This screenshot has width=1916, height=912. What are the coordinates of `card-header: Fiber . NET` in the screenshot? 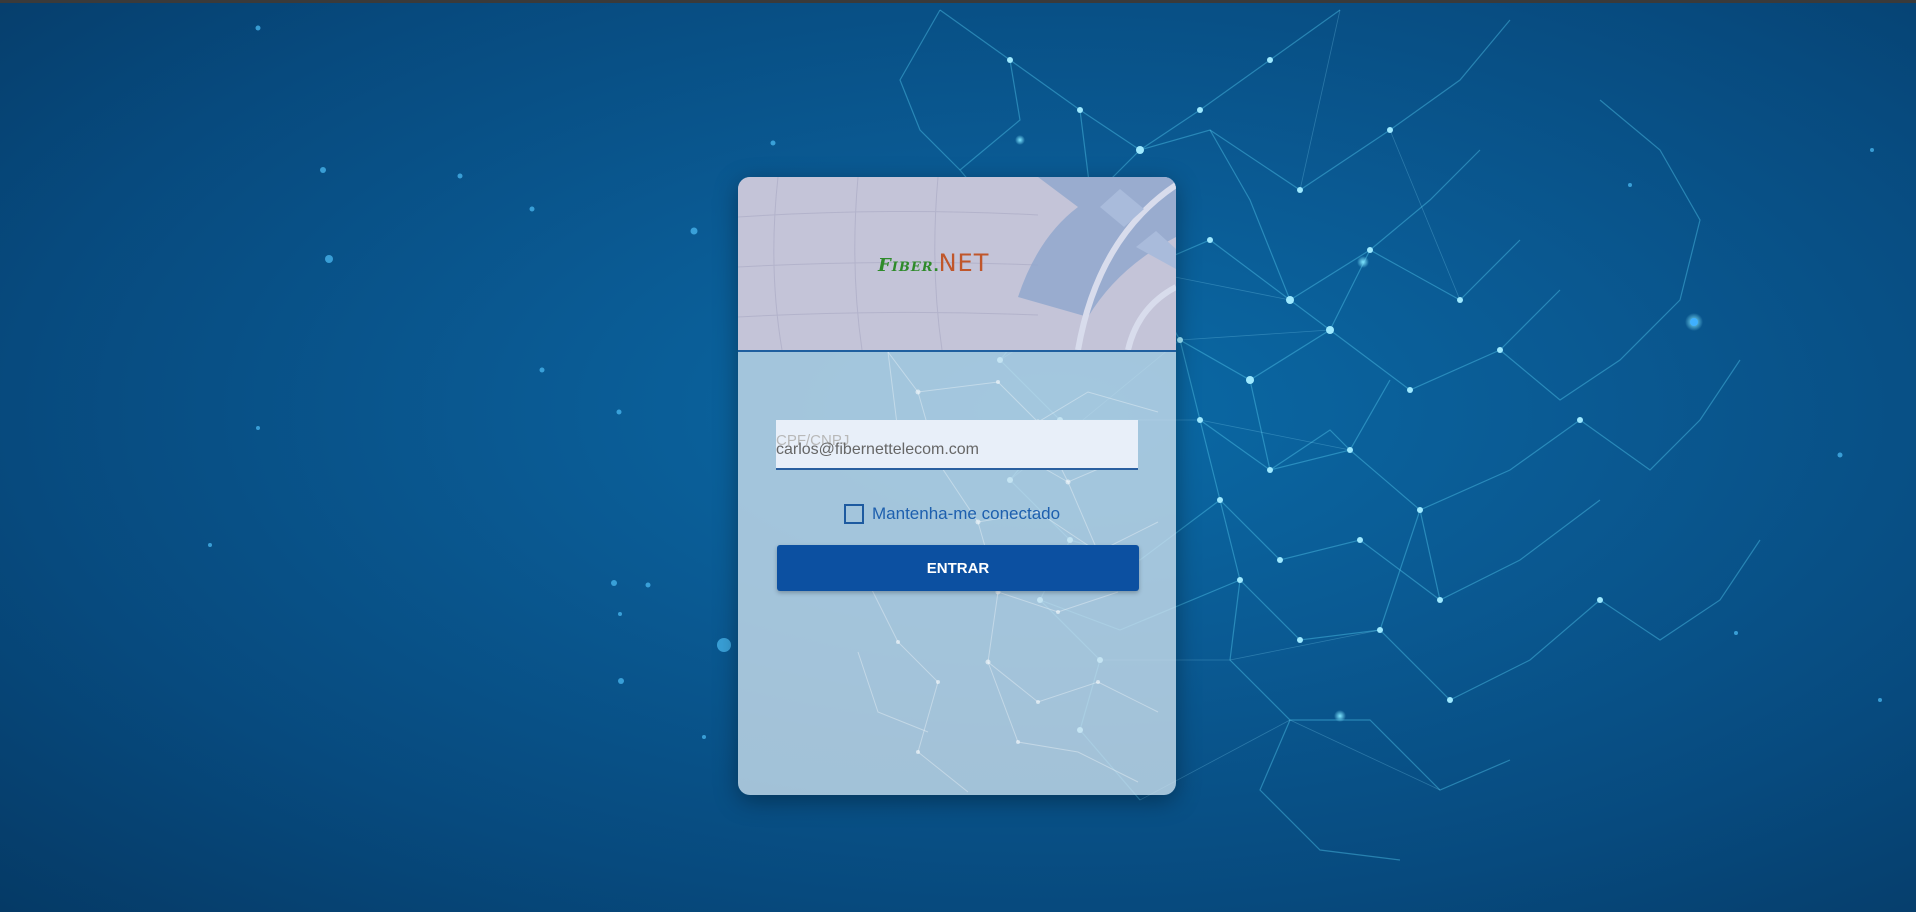 It's located at (957, 264).